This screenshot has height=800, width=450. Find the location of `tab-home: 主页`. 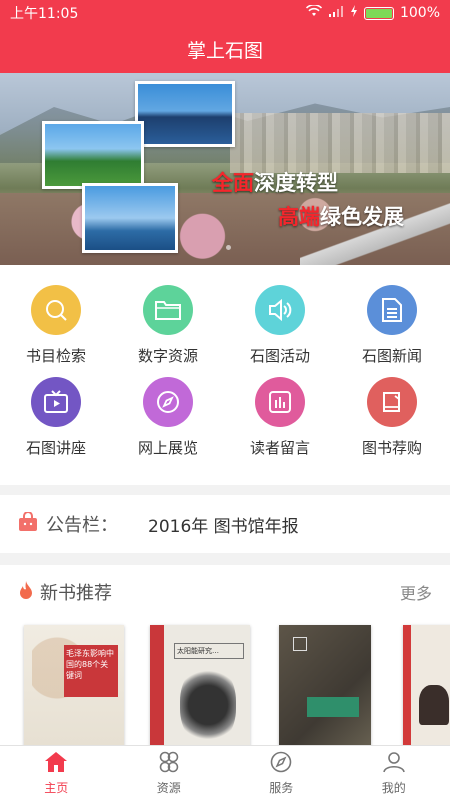

tab-home: 主页 is located at coordinates (56, 773).